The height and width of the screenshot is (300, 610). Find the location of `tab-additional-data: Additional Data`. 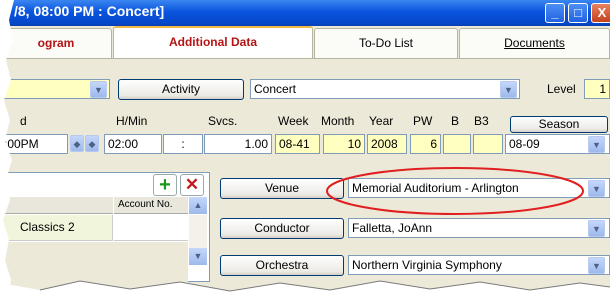

tab-additional-data: Additional Data is located at coordinates (213, 42).